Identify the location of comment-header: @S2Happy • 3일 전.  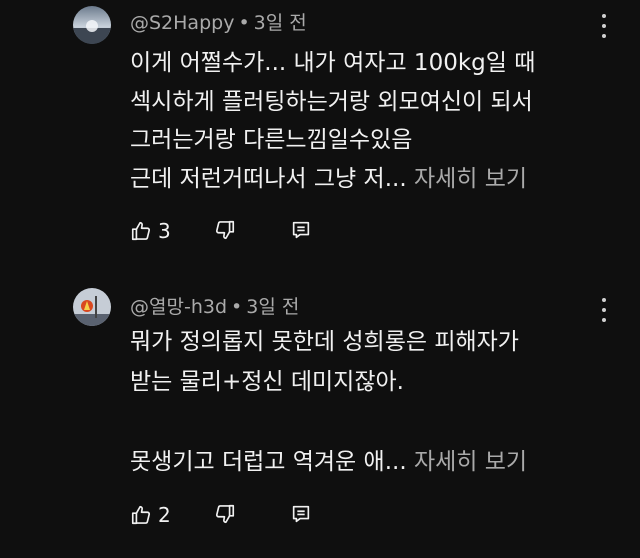
(218, 21).